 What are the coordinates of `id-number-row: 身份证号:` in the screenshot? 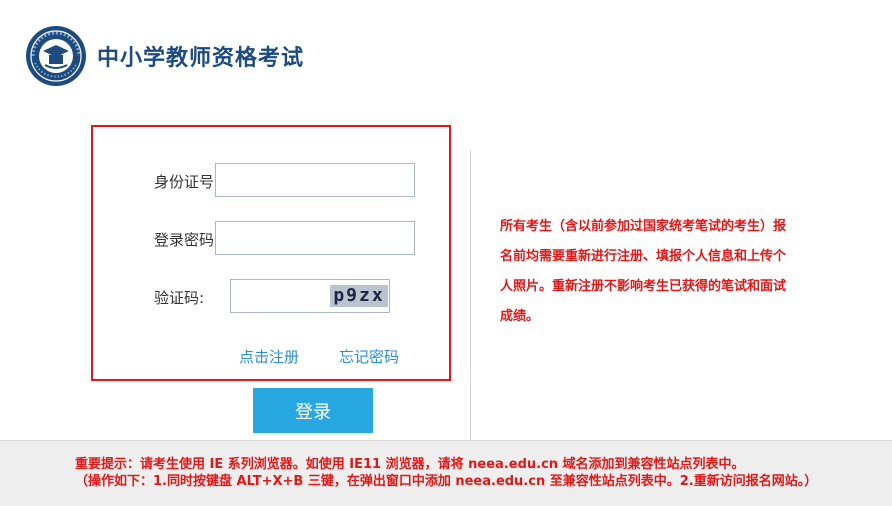 It's located at (271, 180).